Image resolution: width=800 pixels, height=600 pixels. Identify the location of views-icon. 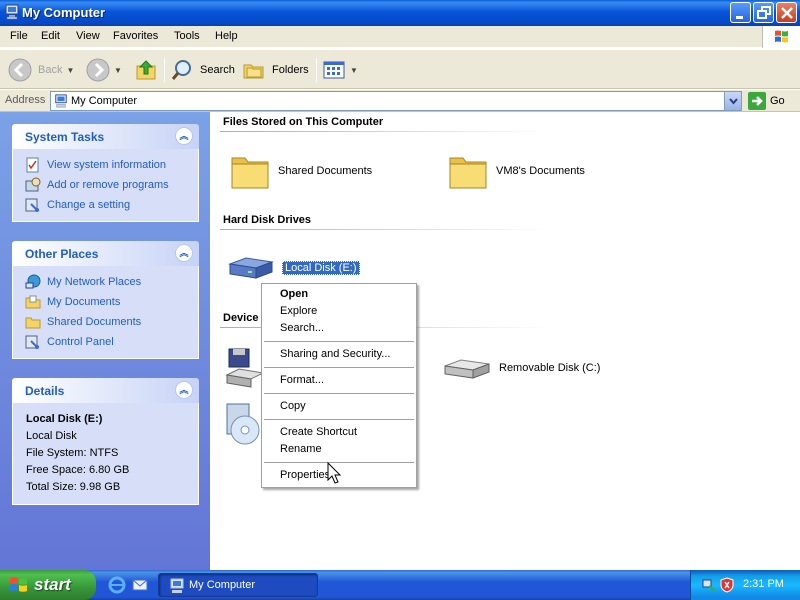
(334, 70).